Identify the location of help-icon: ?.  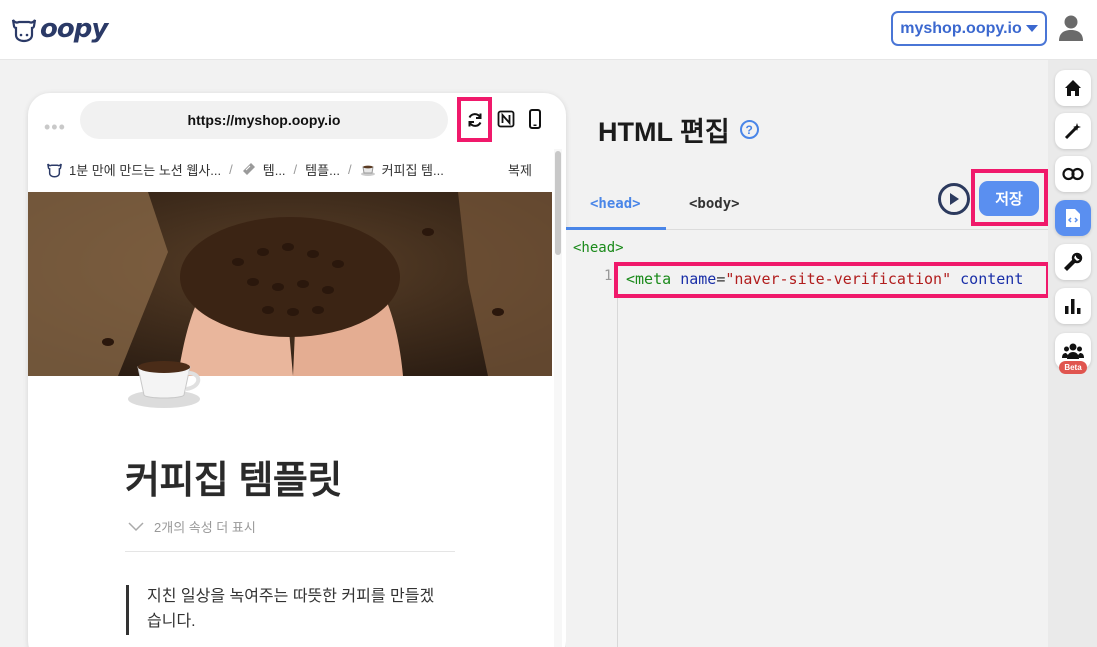
(749, 129).